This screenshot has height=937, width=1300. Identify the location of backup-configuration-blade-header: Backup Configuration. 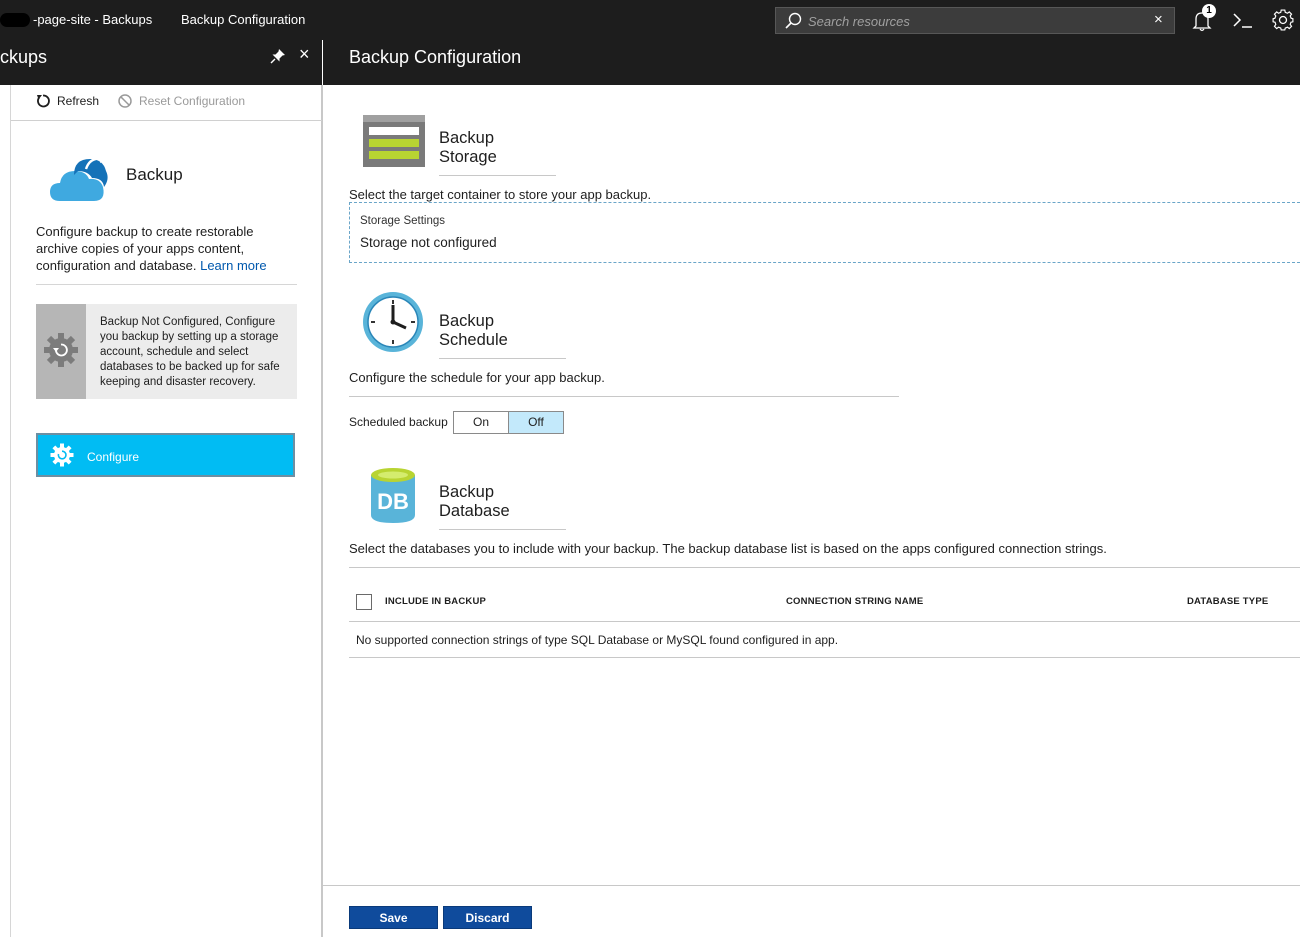
(811, 62).